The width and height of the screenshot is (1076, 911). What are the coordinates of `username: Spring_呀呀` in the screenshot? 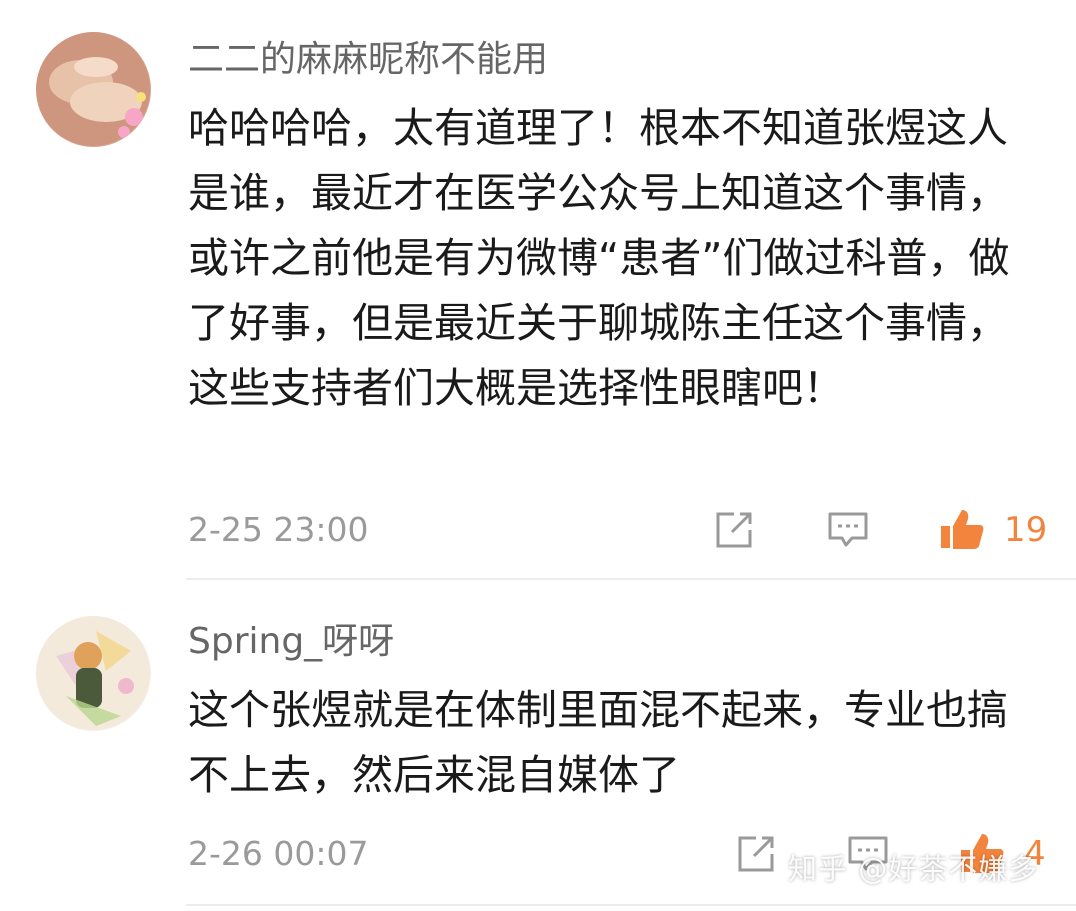 It's located at (291, 642).